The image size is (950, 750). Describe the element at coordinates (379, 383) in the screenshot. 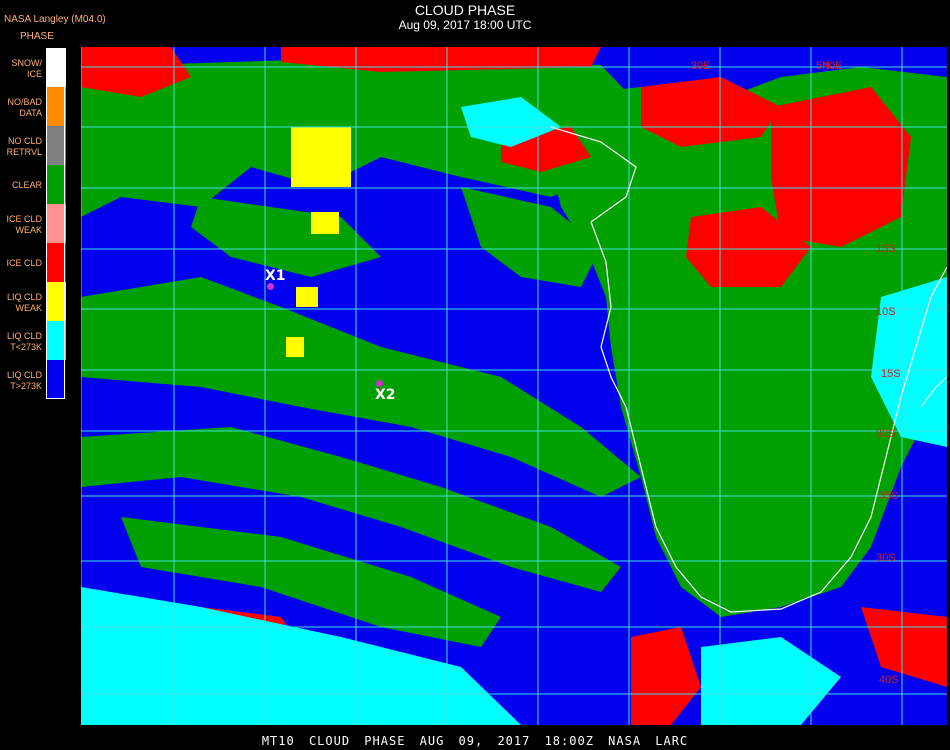

I see `marker-x2-dot` at that location.